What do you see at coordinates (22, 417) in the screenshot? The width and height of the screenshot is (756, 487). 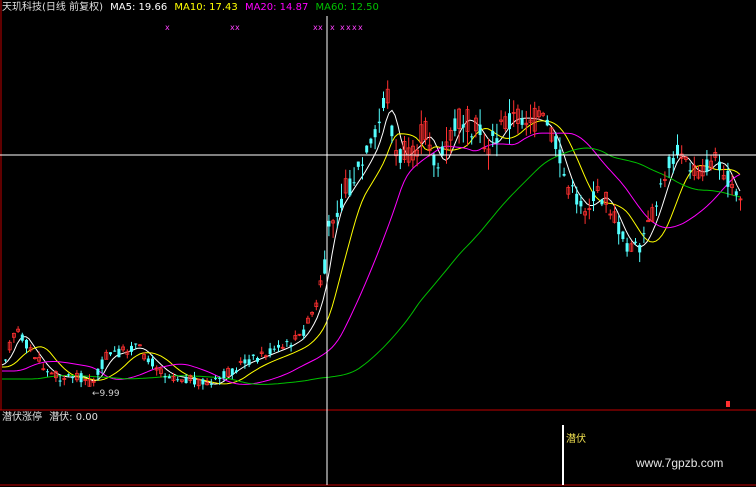 I see `indicator-label: 潜伏涨停` at bounding box center [22, 417].